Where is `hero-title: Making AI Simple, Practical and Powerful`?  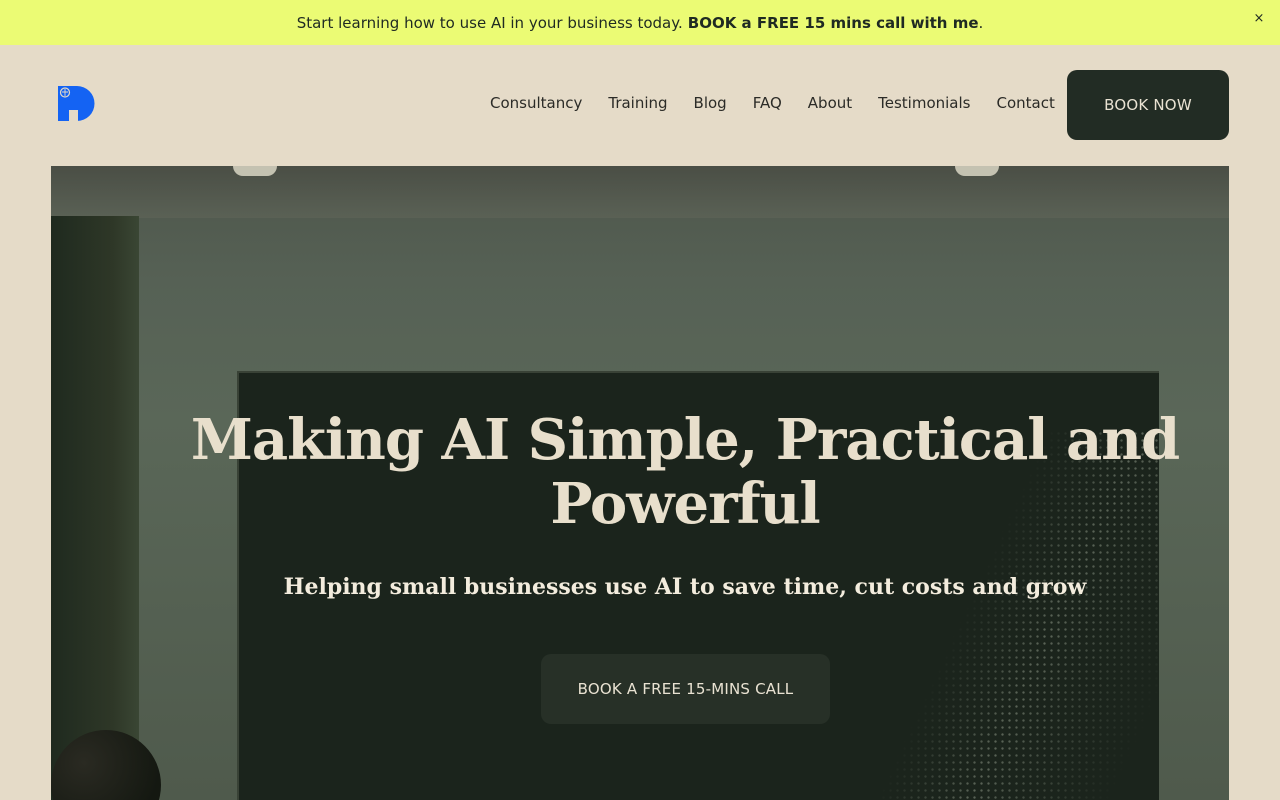 hero-title: Making AI Simple, Practical and Powerful is located at coordinates (685, 472).